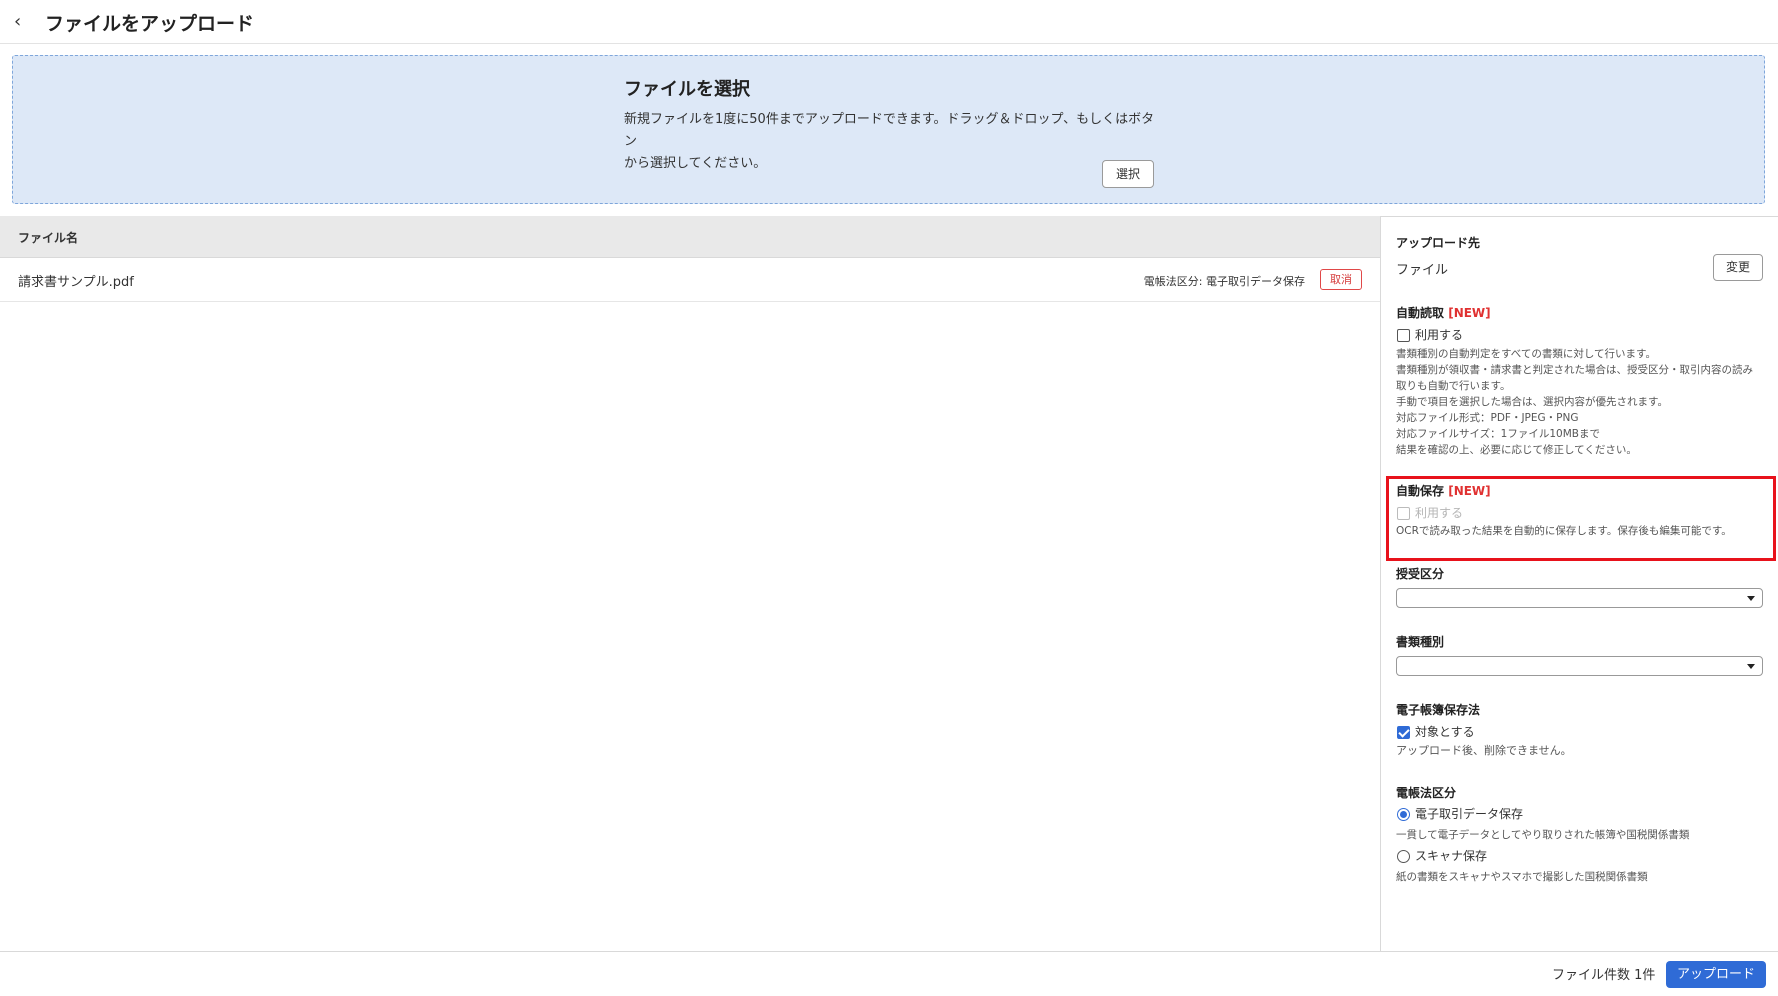 This screenshot has height=996, width=1778. I want to click on ebook-law-checkbox, so click(1403, 732).